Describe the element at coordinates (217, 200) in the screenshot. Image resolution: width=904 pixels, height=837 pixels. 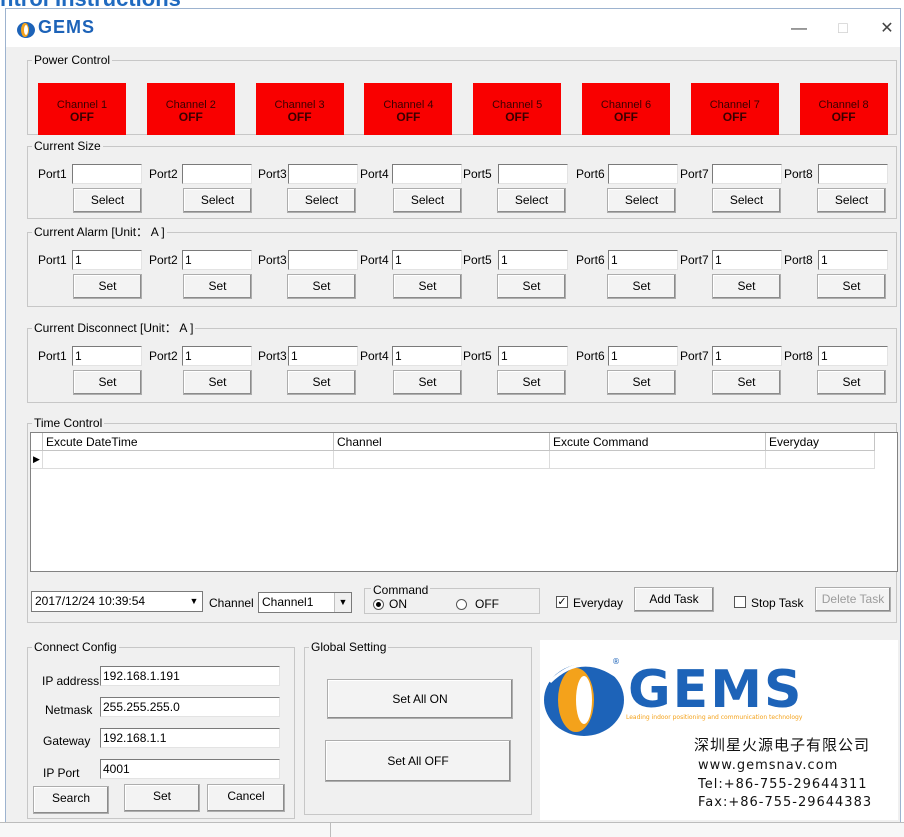
I see `port2-select-button: Select` at that location.